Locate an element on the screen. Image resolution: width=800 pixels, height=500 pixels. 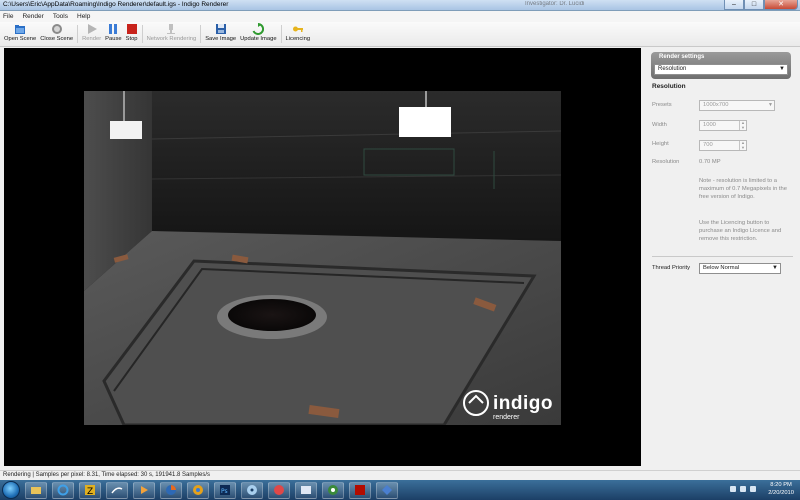
folder-open-icon is located at coordinates (20, 29).